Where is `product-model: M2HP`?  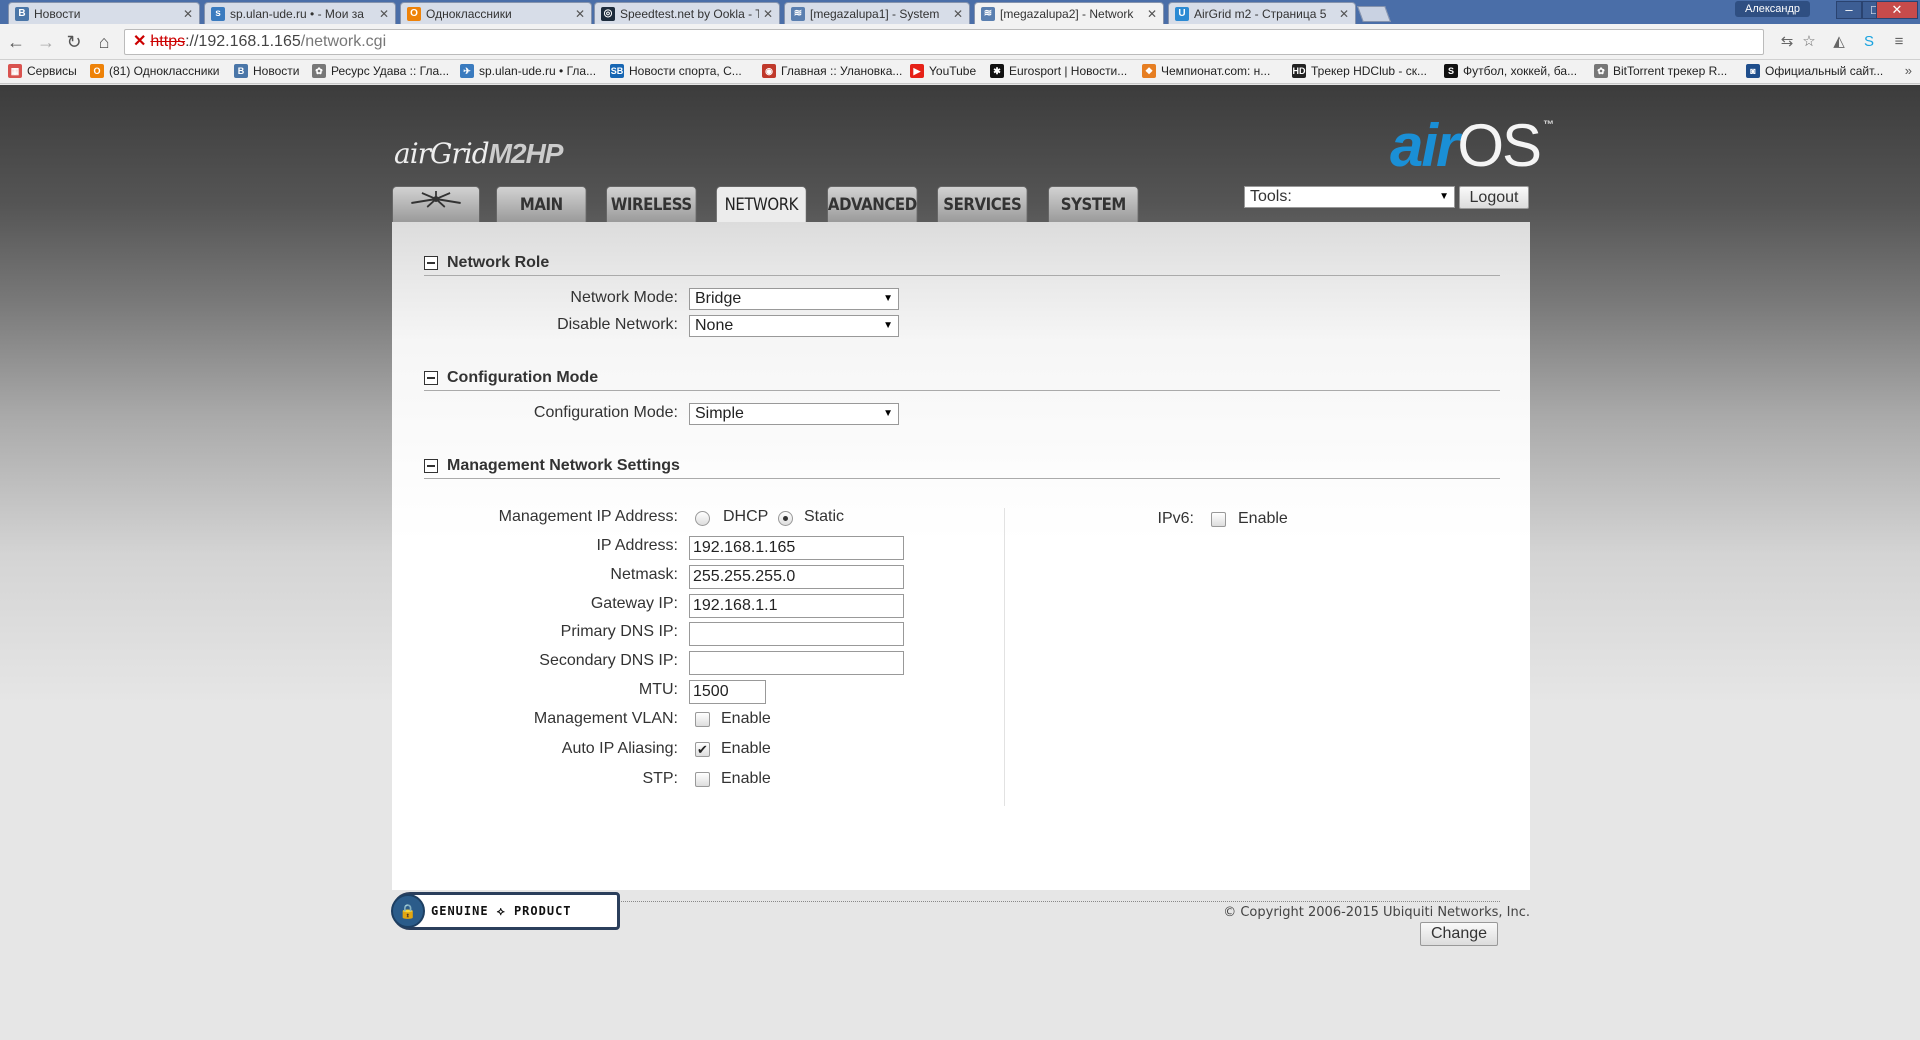 product-model: M2HP is located at coordinates (526, 153).